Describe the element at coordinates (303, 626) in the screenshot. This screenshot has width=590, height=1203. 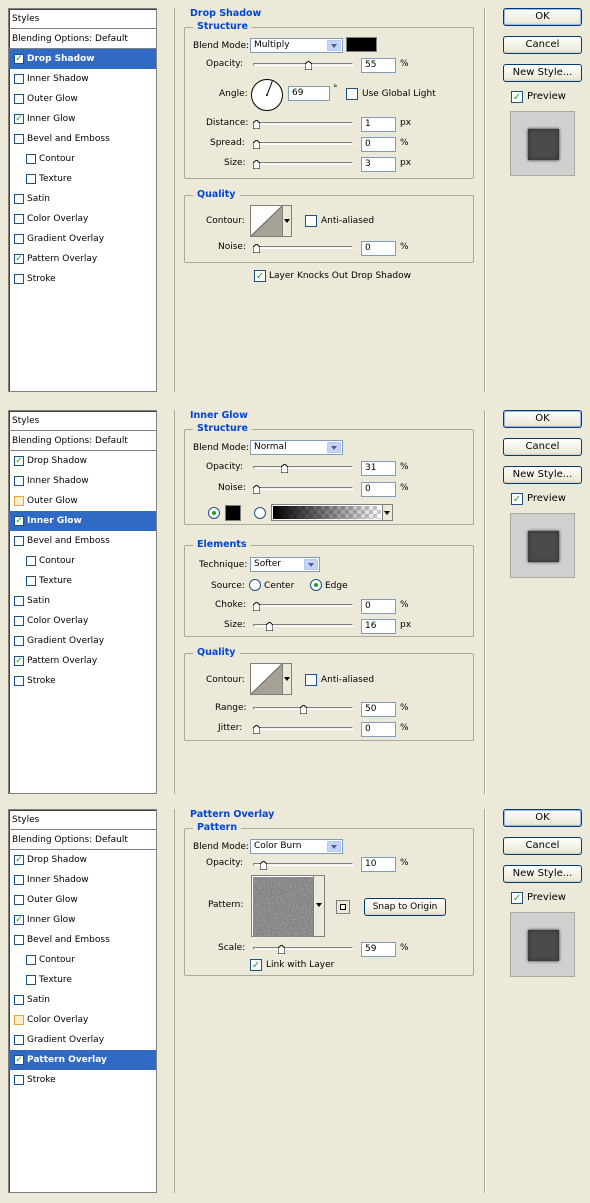
I see `size-slider` at that location.